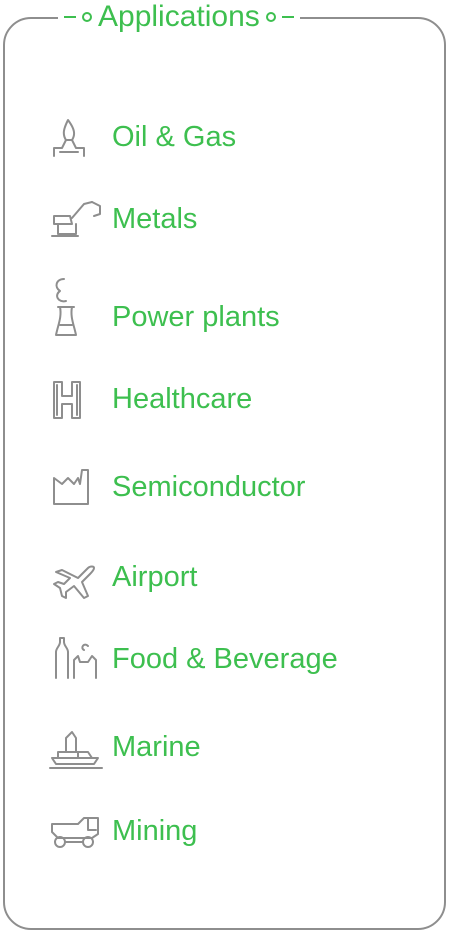  I want to click on application-item-food-beverage: Food & Beverage, so click(193, 659).